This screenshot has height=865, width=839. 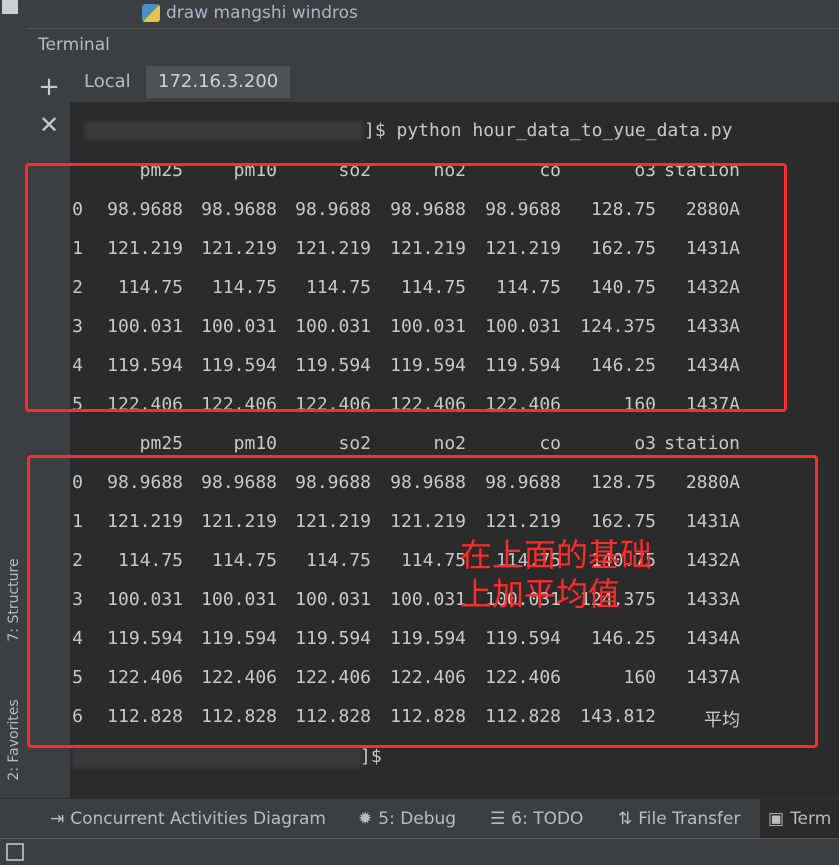 I want to click on add-session-icon: +, so click(x=49, y=87).